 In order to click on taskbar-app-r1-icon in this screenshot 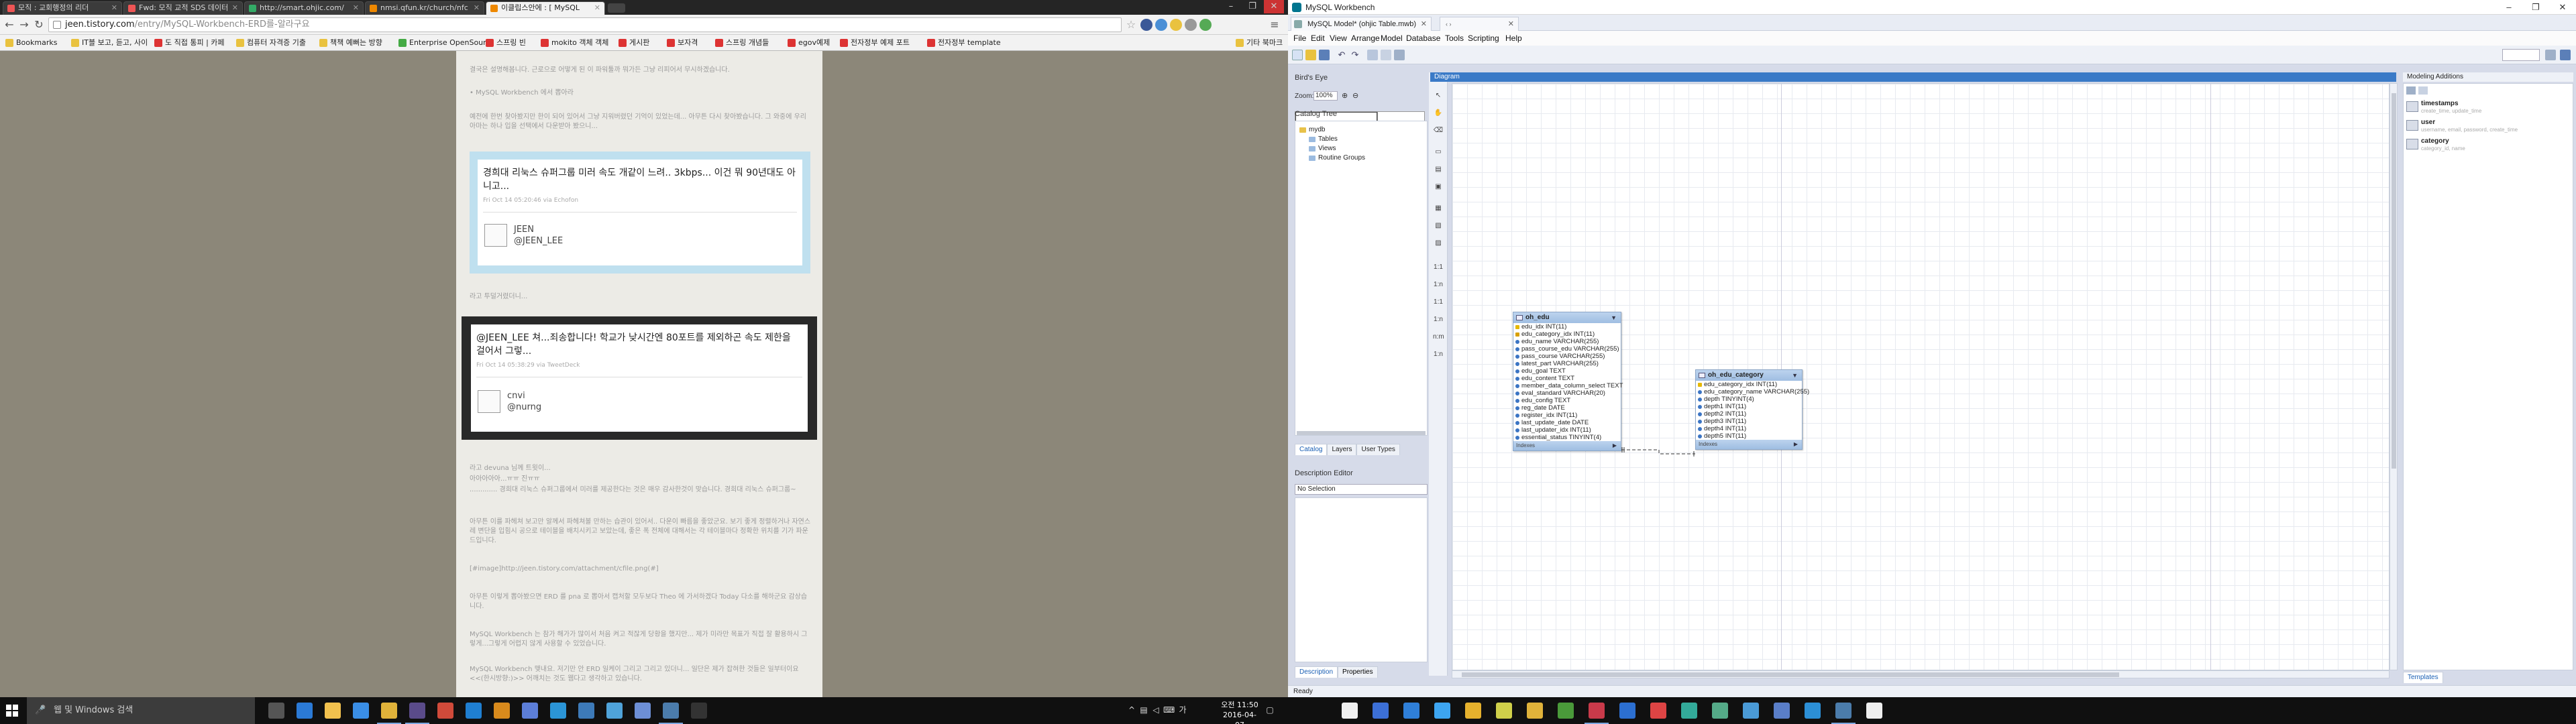, I will do `click(1350, 711)`.